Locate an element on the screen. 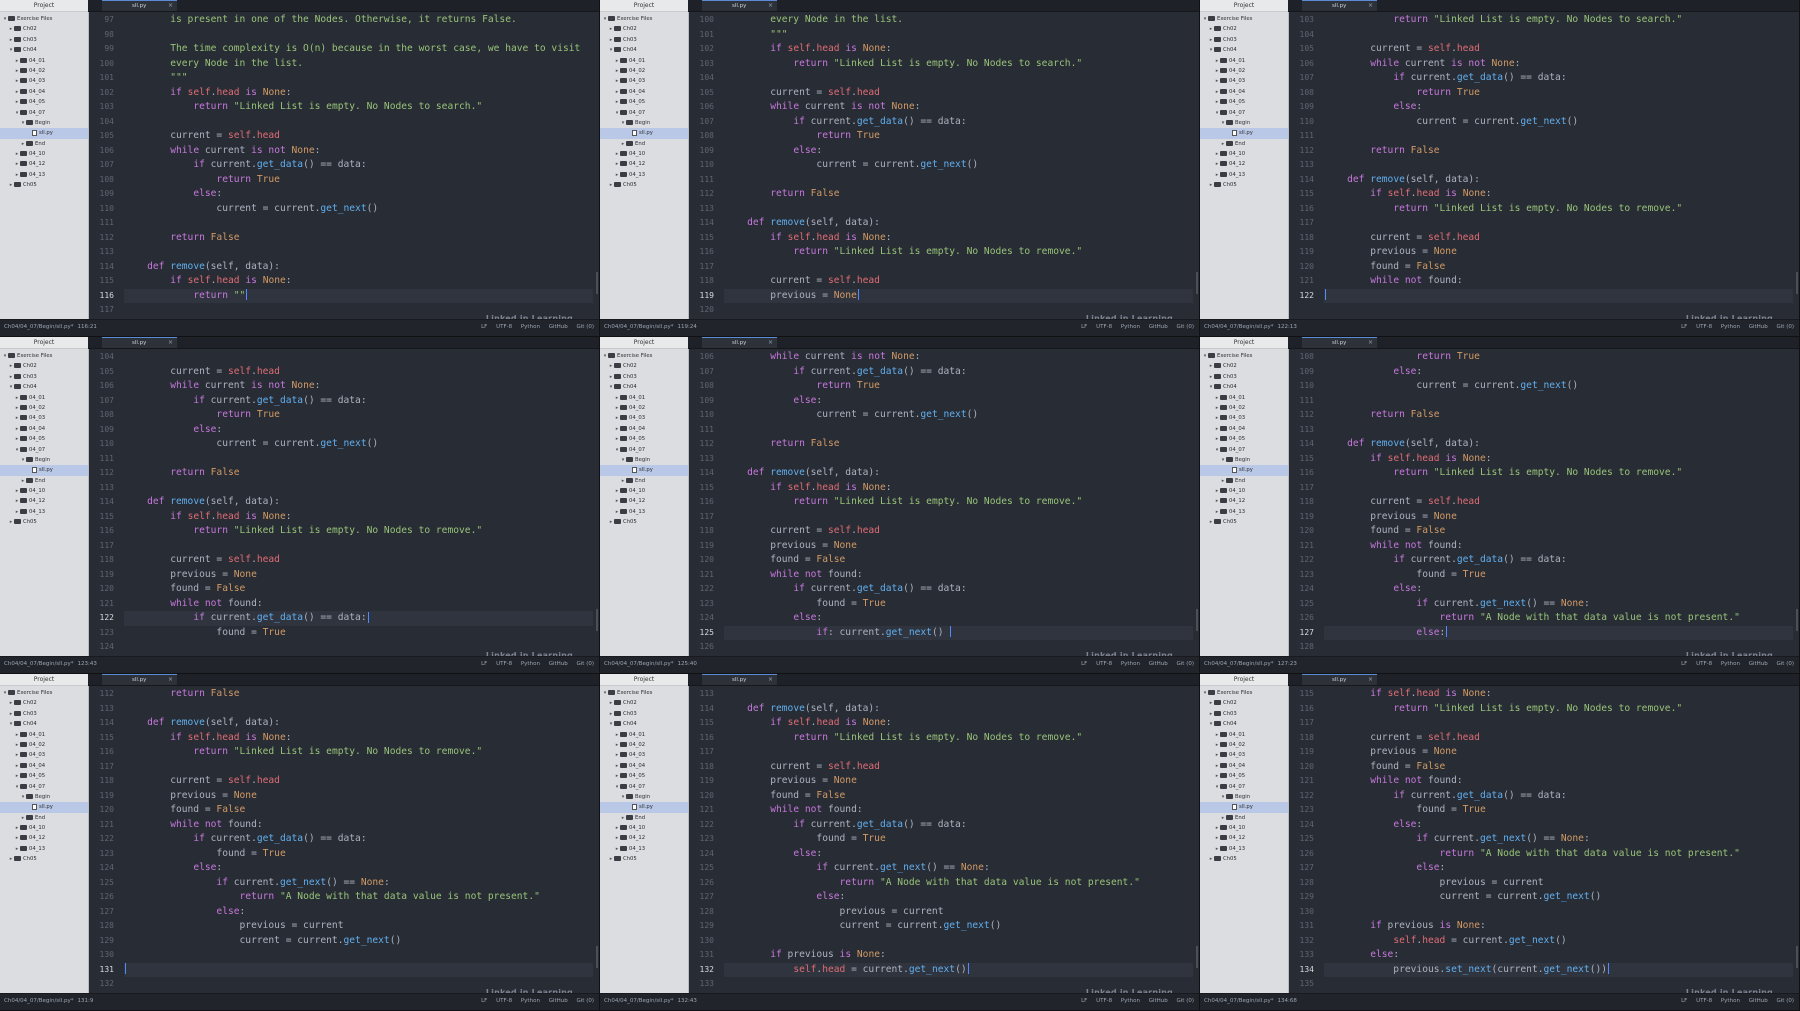 The image size is (1800, 1011). status-git: Git (0) is located at coordinates (1186, 664).